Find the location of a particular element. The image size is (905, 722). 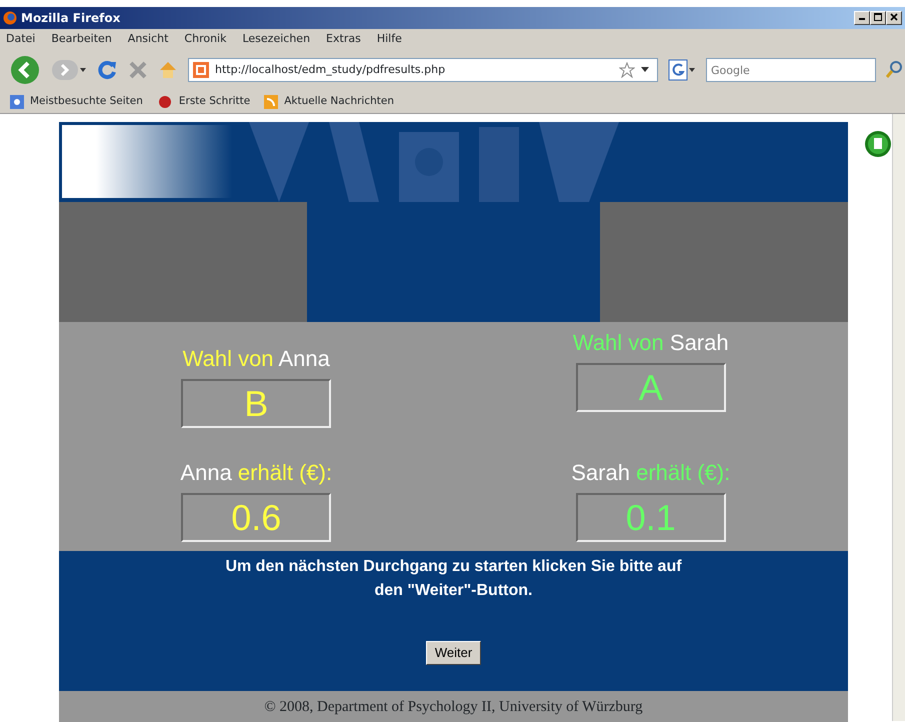

menu-item: Ansicht is located at coordinates (148, 39).